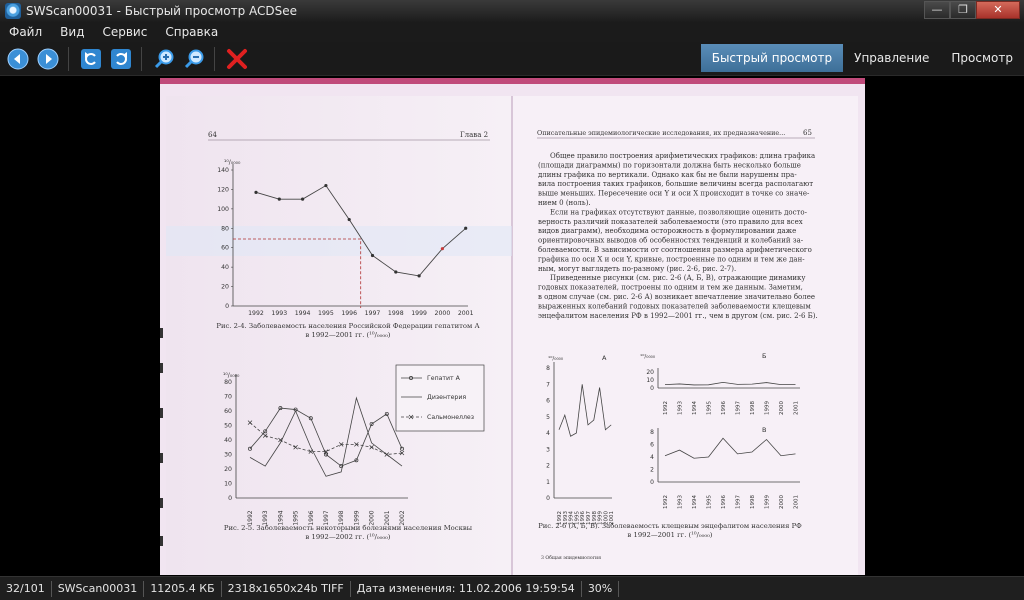  I want to click on delete-button, so click(237, 59).